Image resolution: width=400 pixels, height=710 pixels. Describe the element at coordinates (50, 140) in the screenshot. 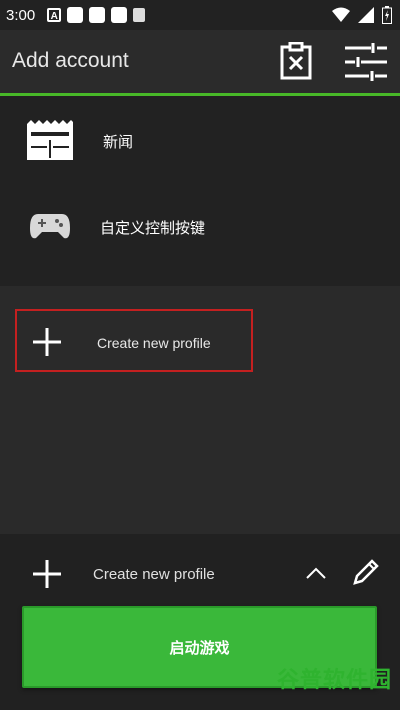

I see `news-icon` at that location.